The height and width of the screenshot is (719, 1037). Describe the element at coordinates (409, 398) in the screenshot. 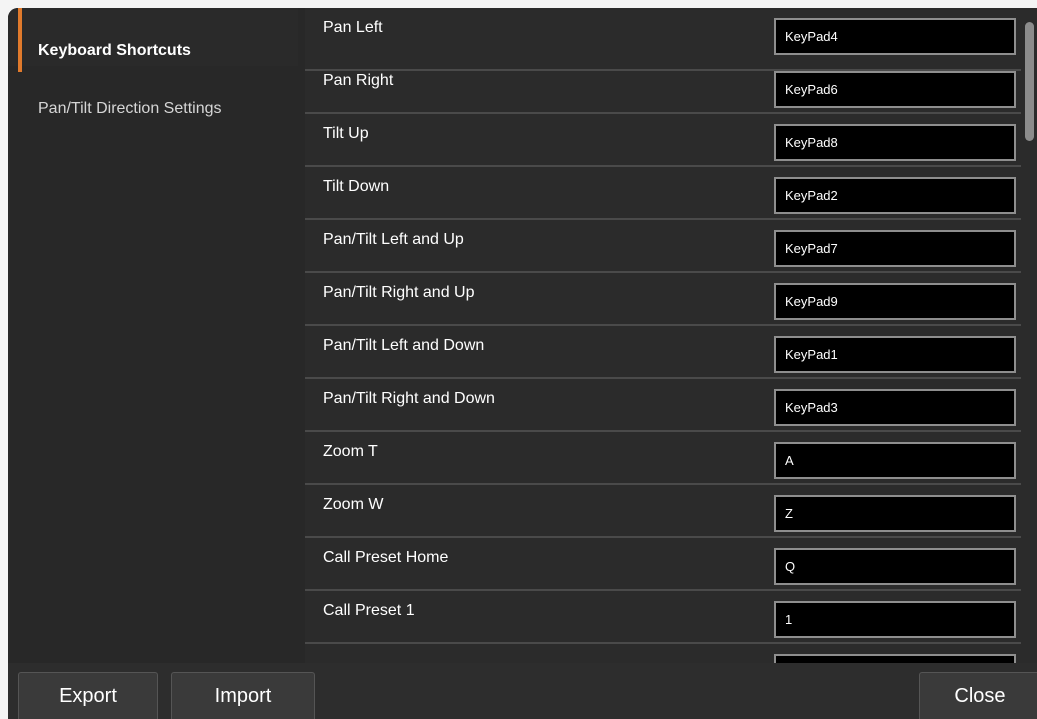

I see `shortcut-label: Pan/Tilt Right and Down` at that location.